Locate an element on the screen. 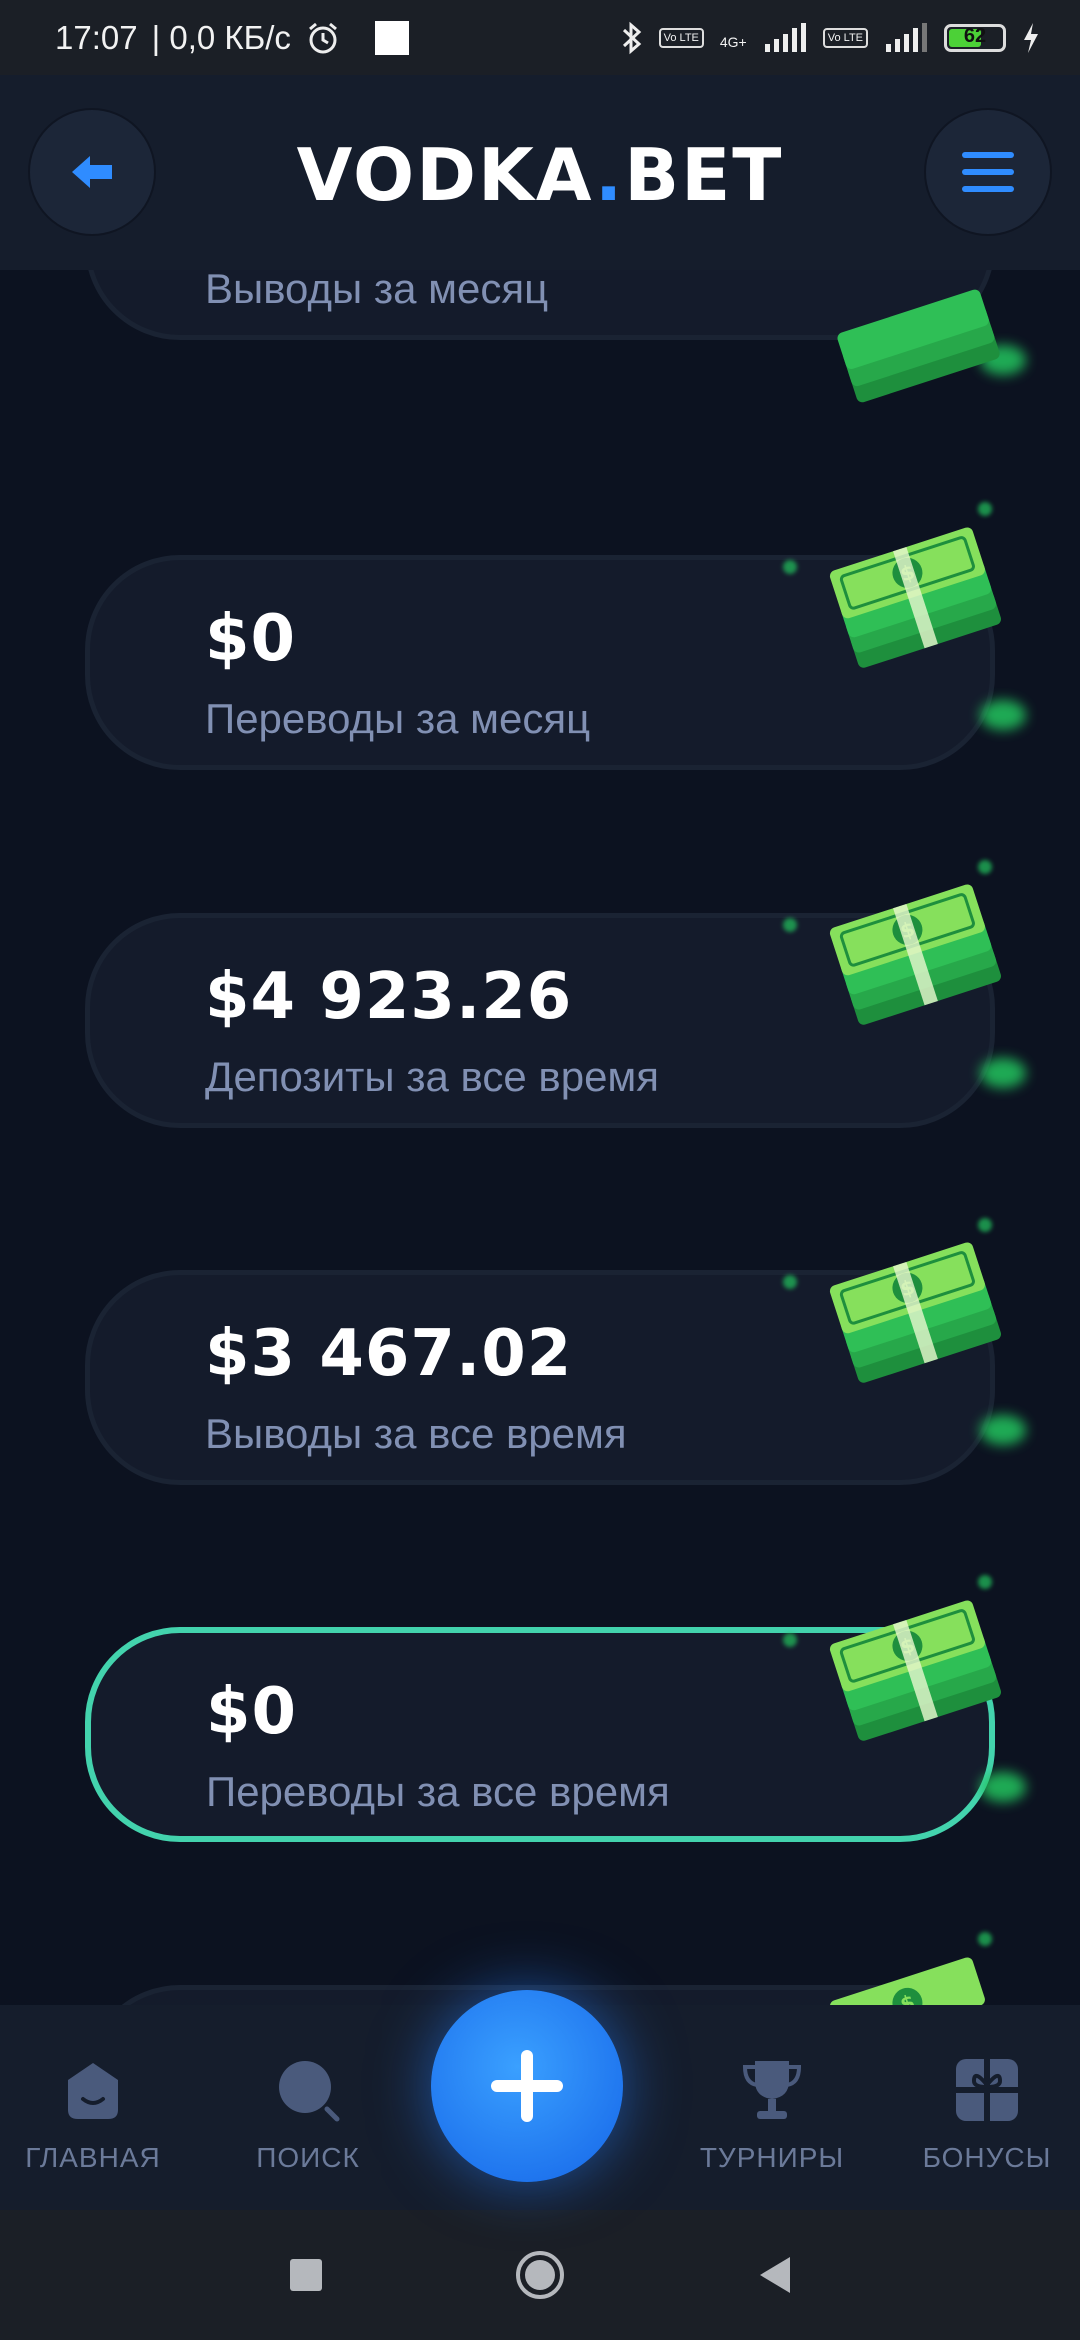 This screenshot has width=1080, height=2340. nav-tournaments: ТУРНИРЫ is located at coordinates (772, 2114).